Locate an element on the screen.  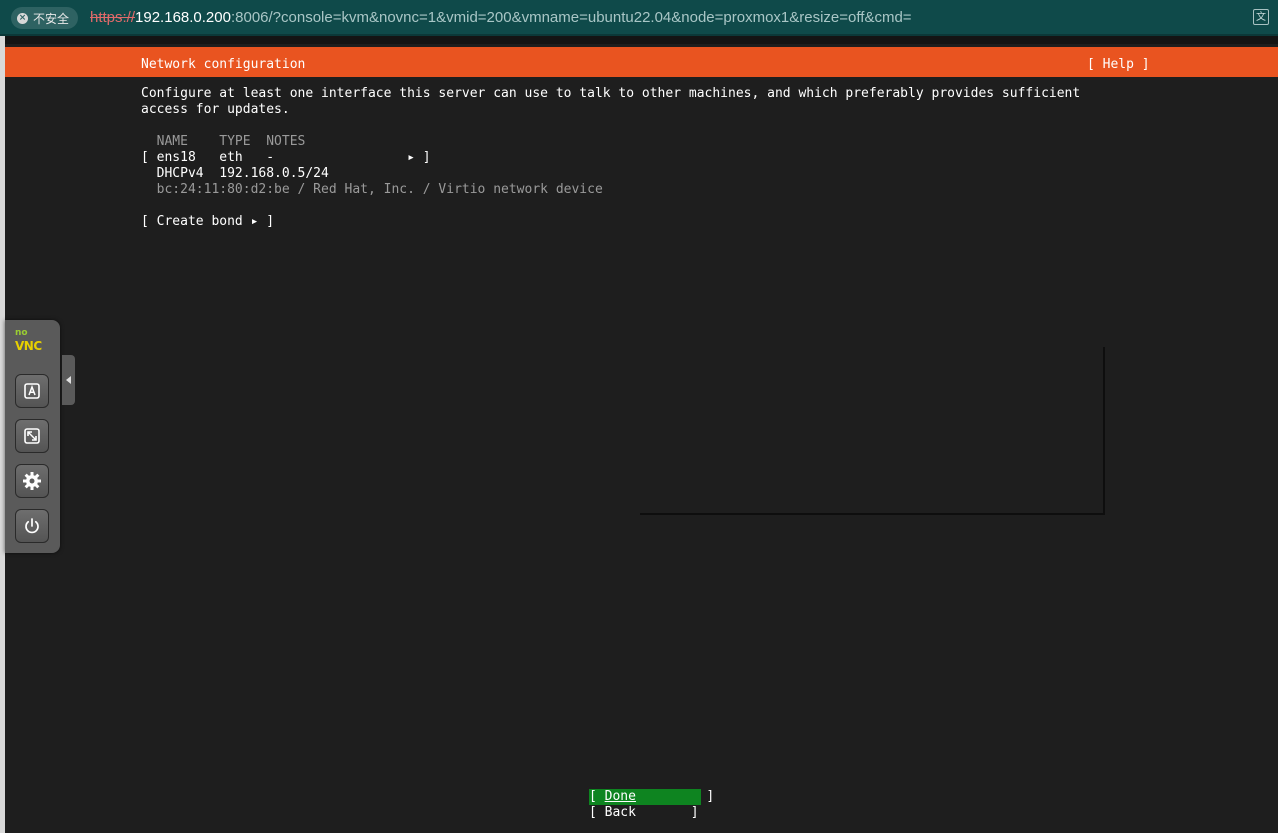
collapse-arrow-icon is located at coordinates (68, 380).